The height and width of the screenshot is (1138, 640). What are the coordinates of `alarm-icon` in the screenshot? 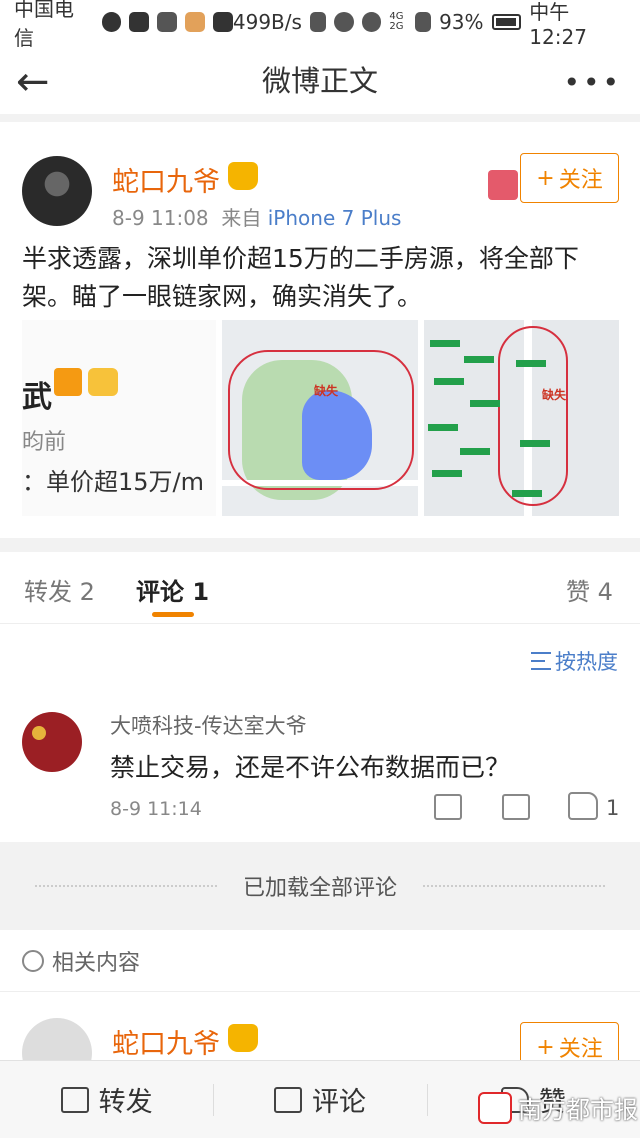 It's located at (343, 22).